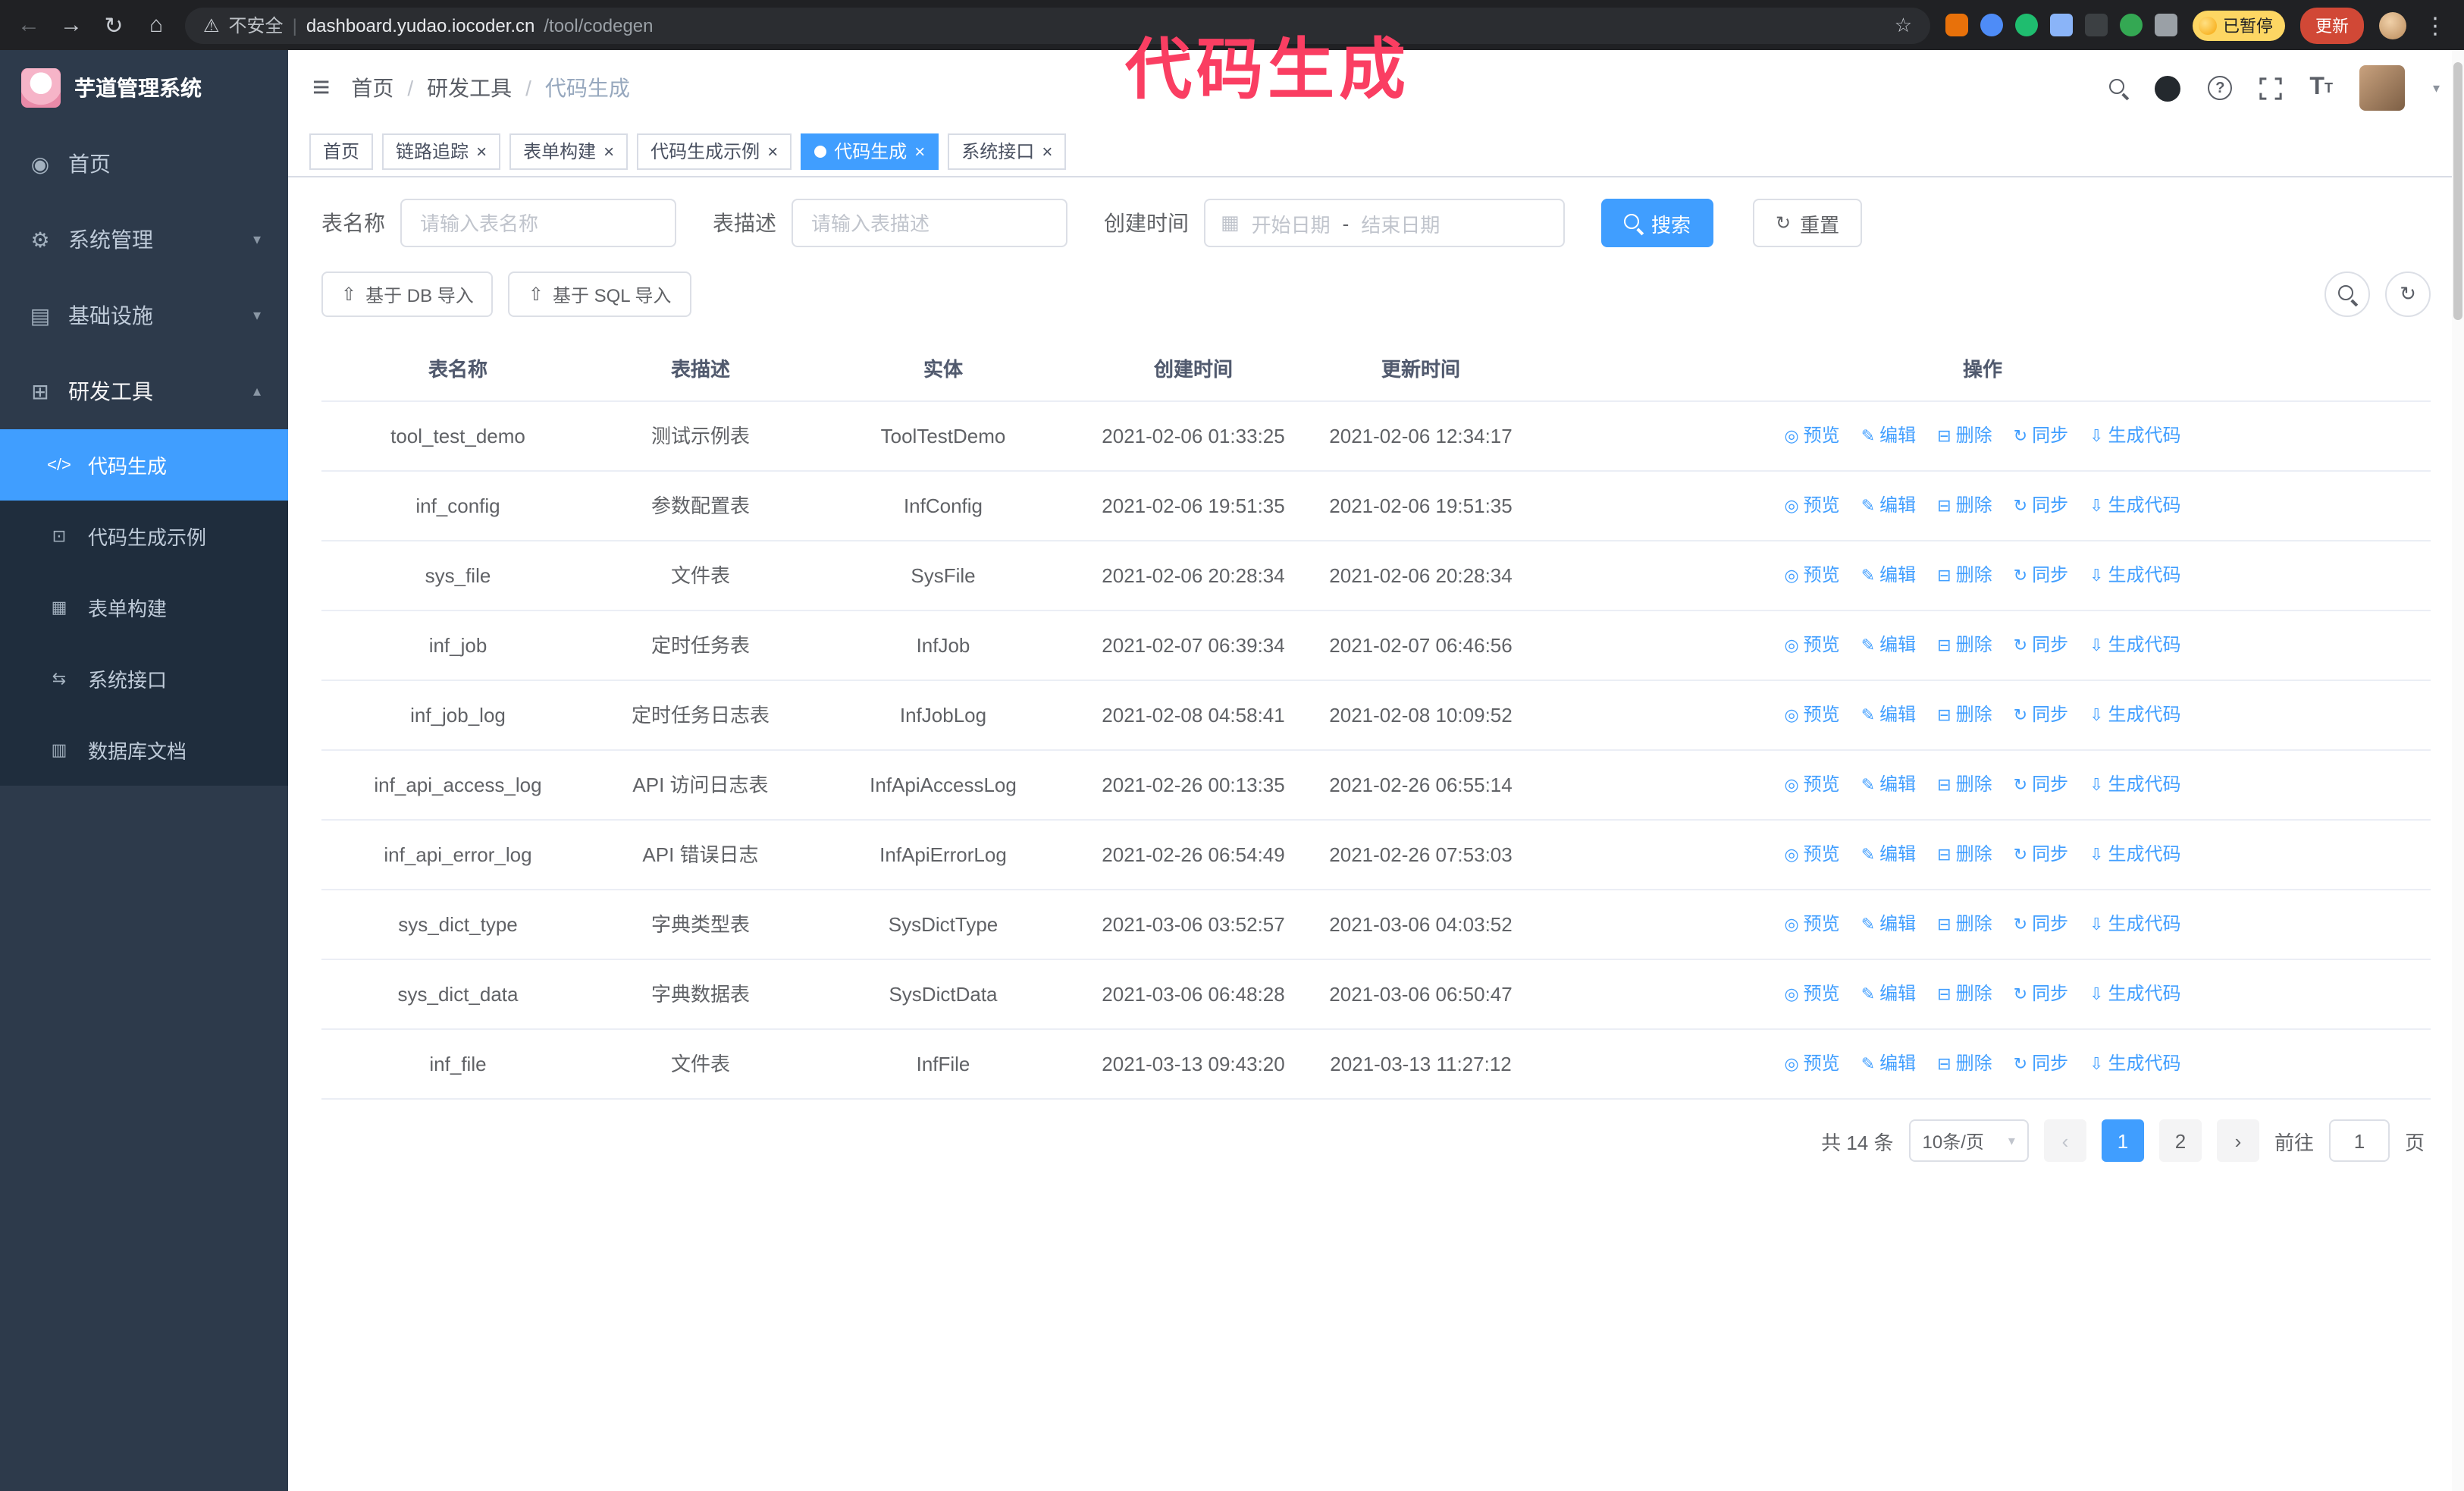 This screenshot has width=2464, height=1491. Describe the element at coordinates (1969, 1140) in the screenshot. I see `page-size-select: 10条/页 ▾` at that location.